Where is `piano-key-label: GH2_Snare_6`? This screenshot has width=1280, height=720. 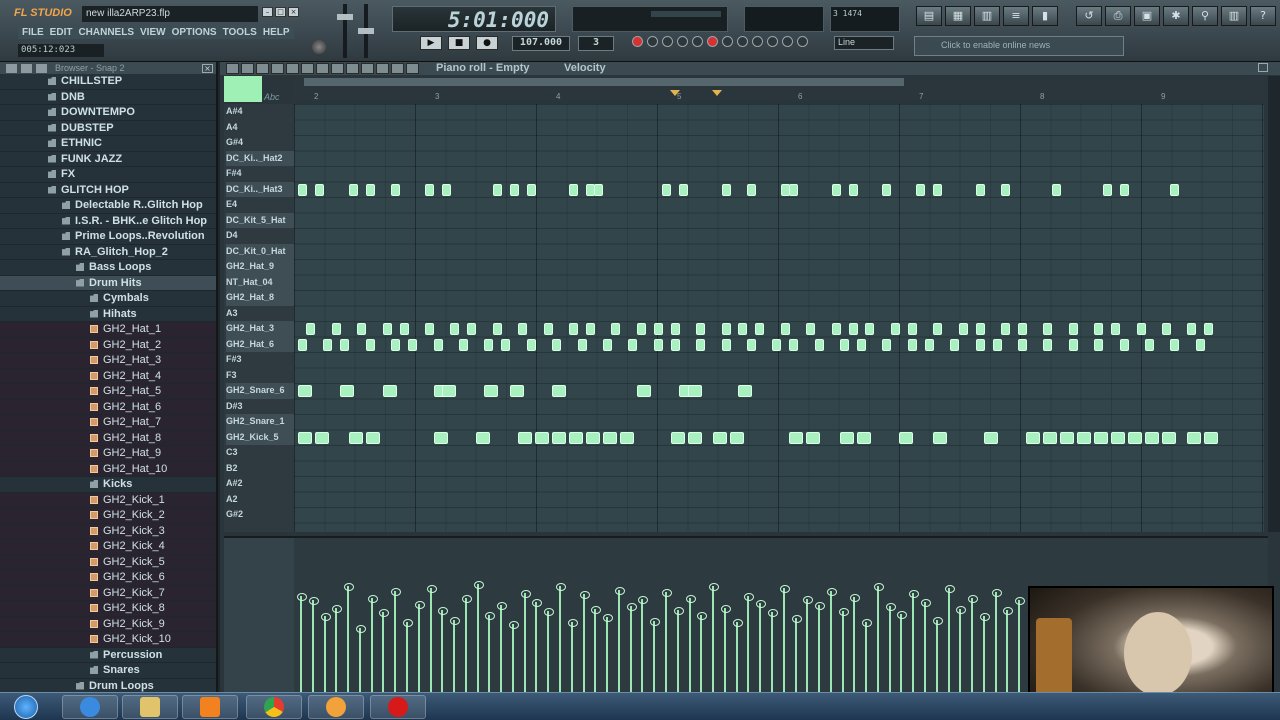 piano-key-label: GH2_Snare_6 is located at coordinates (260, 391).